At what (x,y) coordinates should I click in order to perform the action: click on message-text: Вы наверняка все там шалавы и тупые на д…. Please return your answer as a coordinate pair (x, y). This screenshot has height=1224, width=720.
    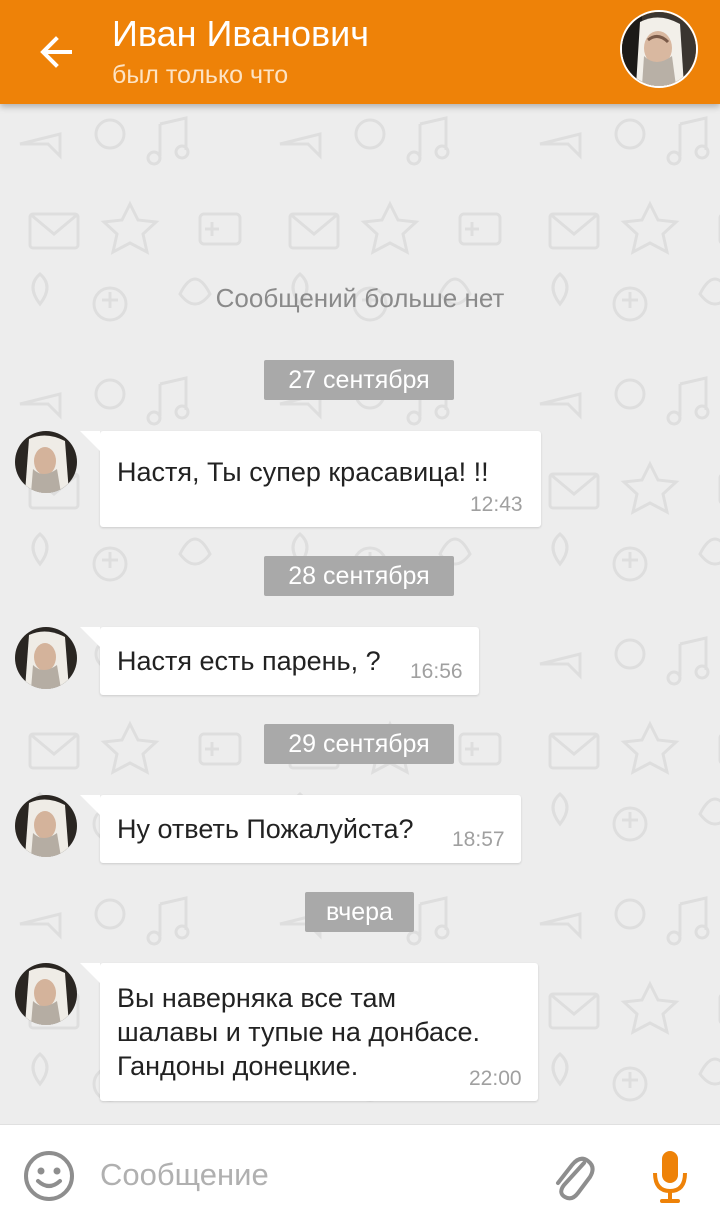
    Looking at the image, I should click on (298, 1032).